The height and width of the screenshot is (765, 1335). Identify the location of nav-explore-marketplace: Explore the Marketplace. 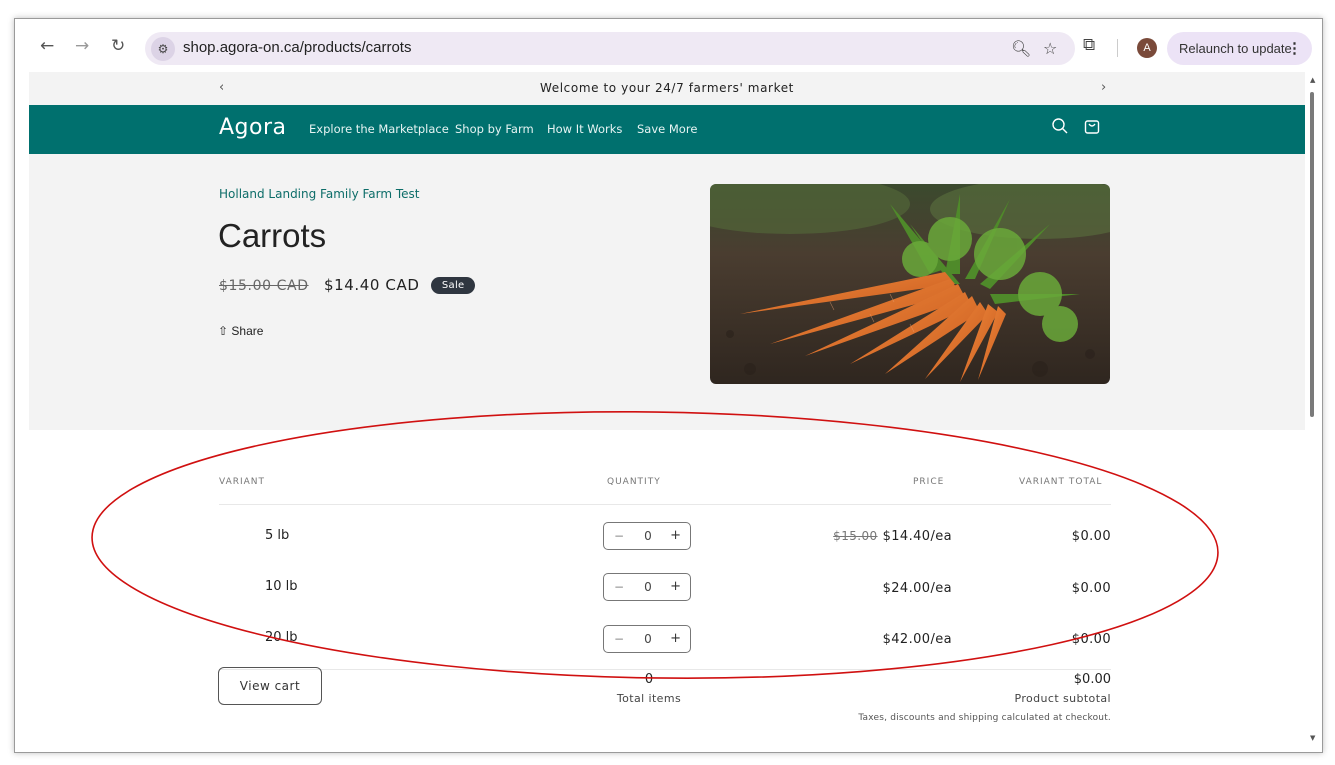
(379, 129).